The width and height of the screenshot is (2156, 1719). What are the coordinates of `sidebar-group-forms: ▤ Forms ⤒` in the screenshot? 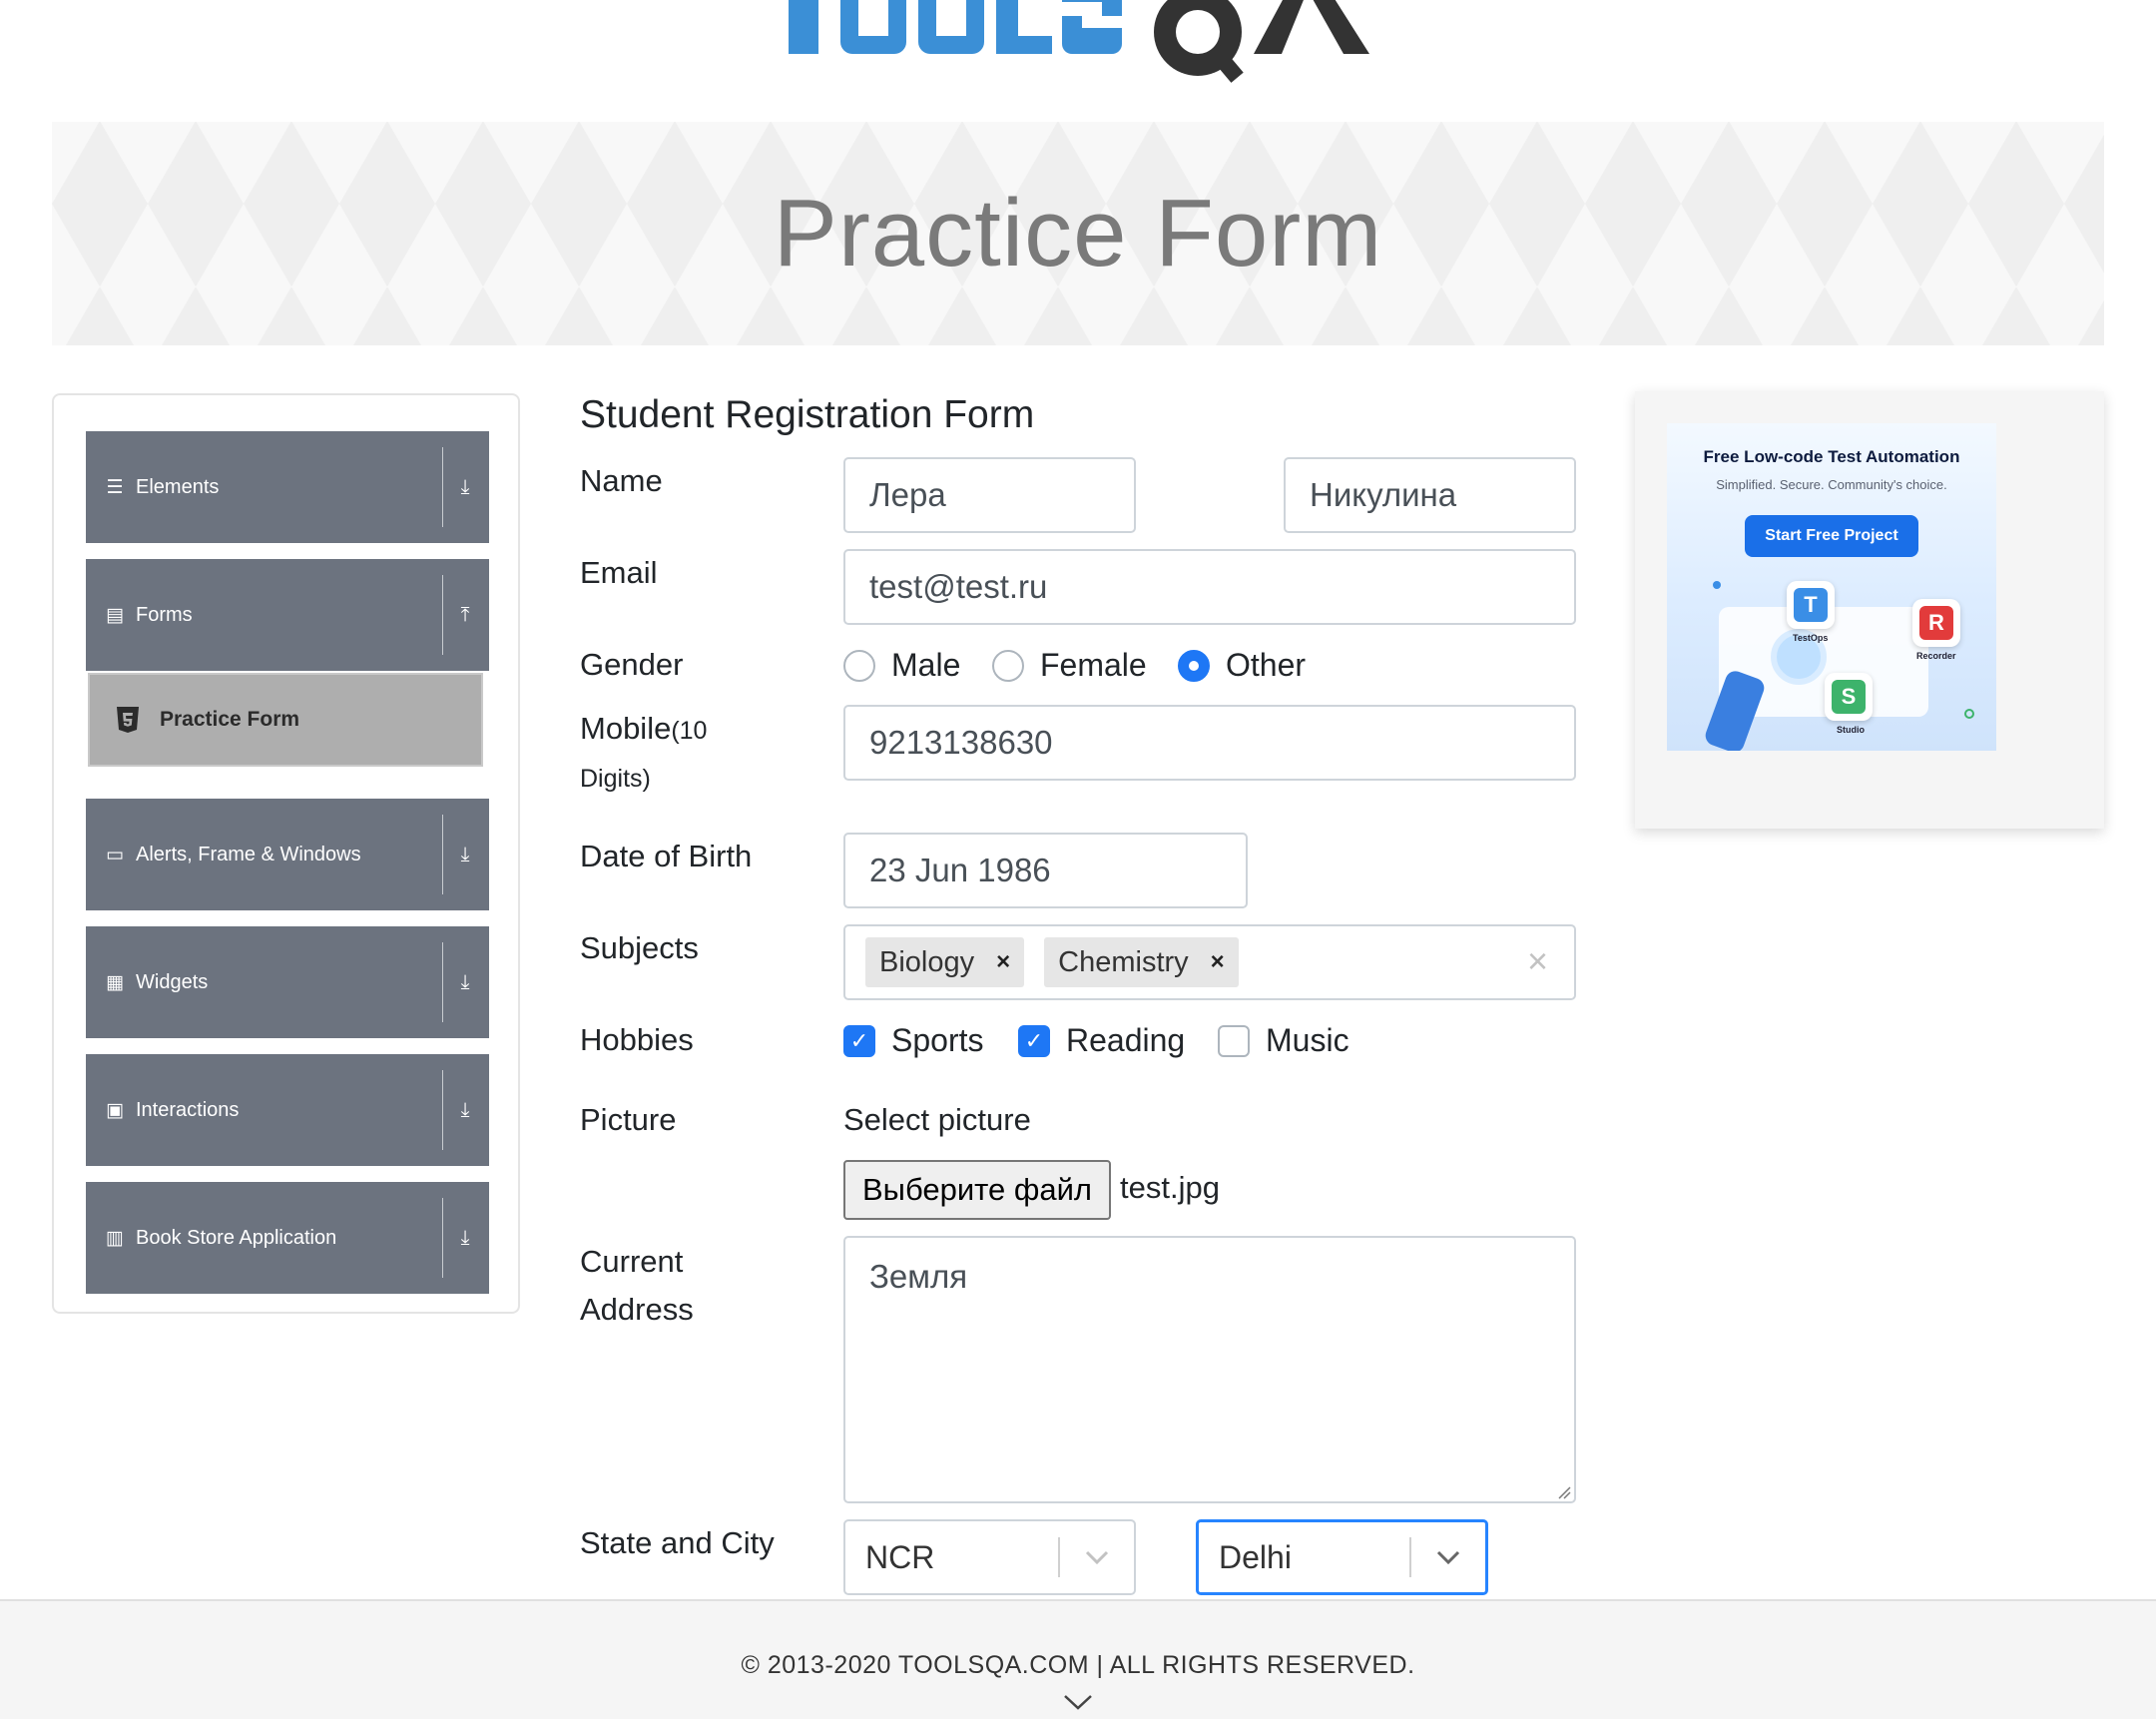 It's located at (287, 615).